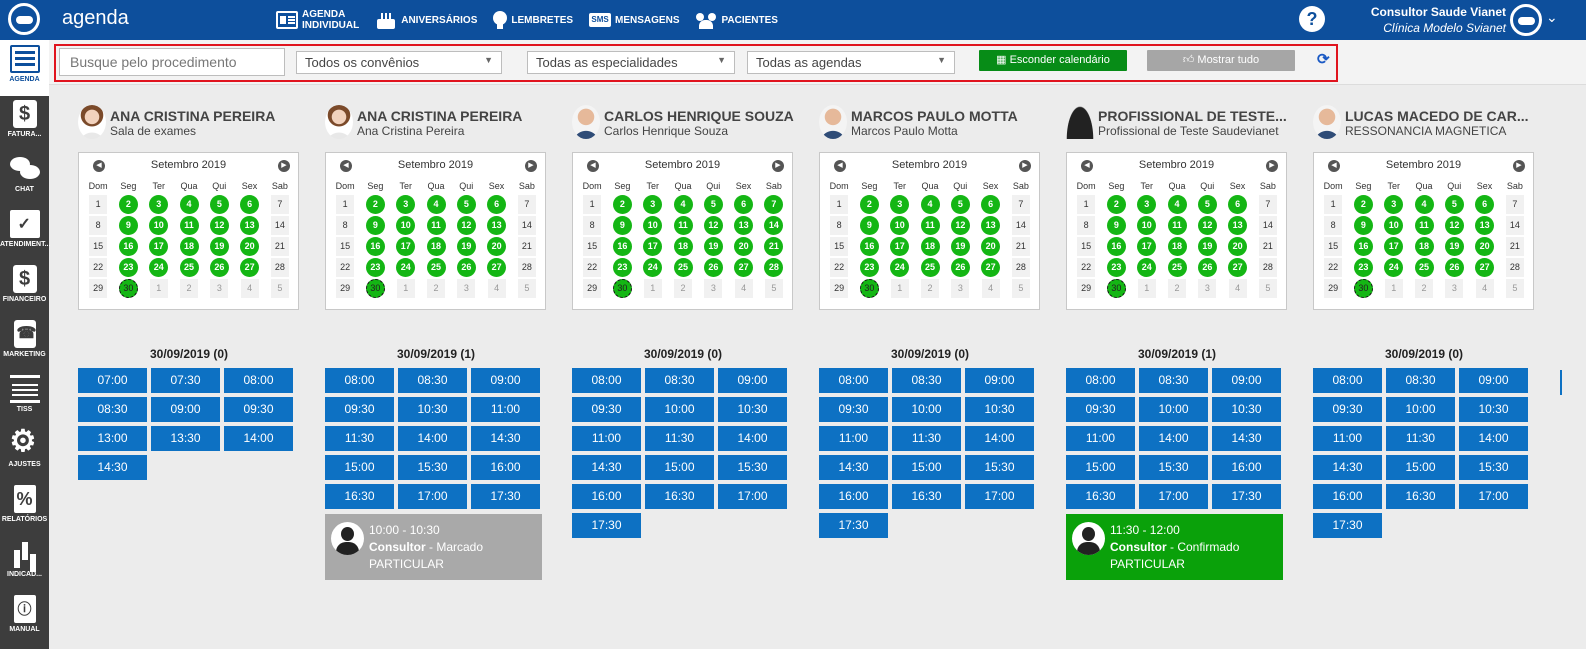 The image size is (1586, 649). I want to click on time-slot-button: 07:30, so click(185, 380).